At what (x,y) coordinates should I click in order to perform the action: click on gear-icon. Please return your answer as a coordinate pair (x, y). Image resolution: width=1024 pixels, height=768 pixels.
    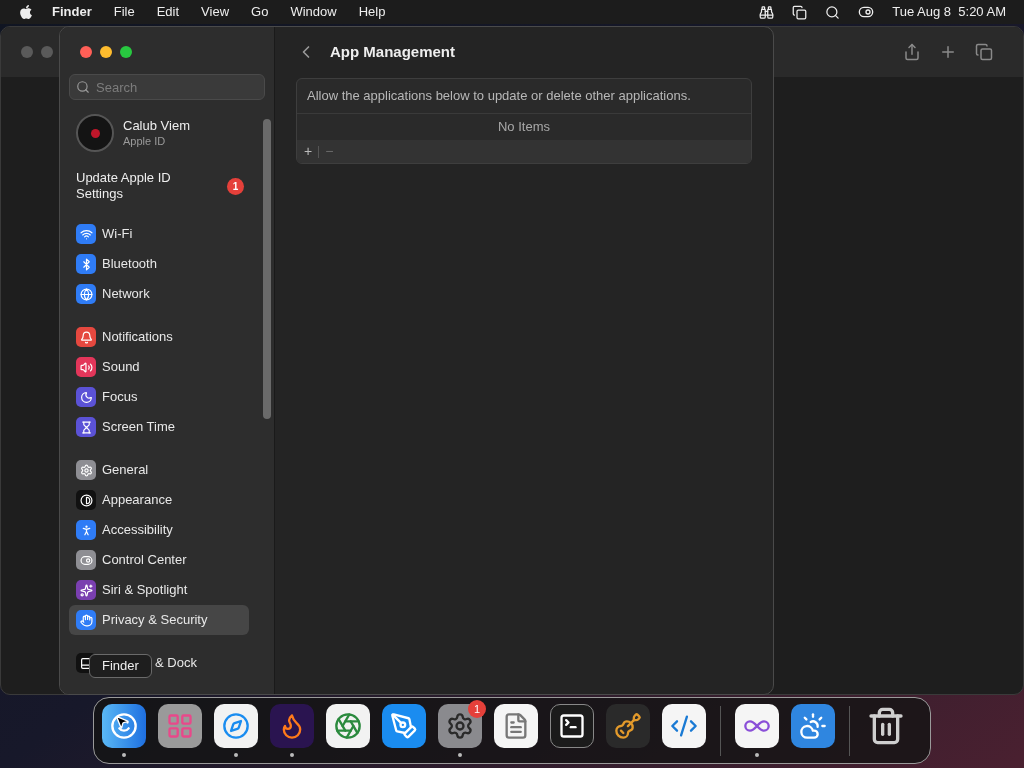
    Looking at the image, I should click on (460, 726).